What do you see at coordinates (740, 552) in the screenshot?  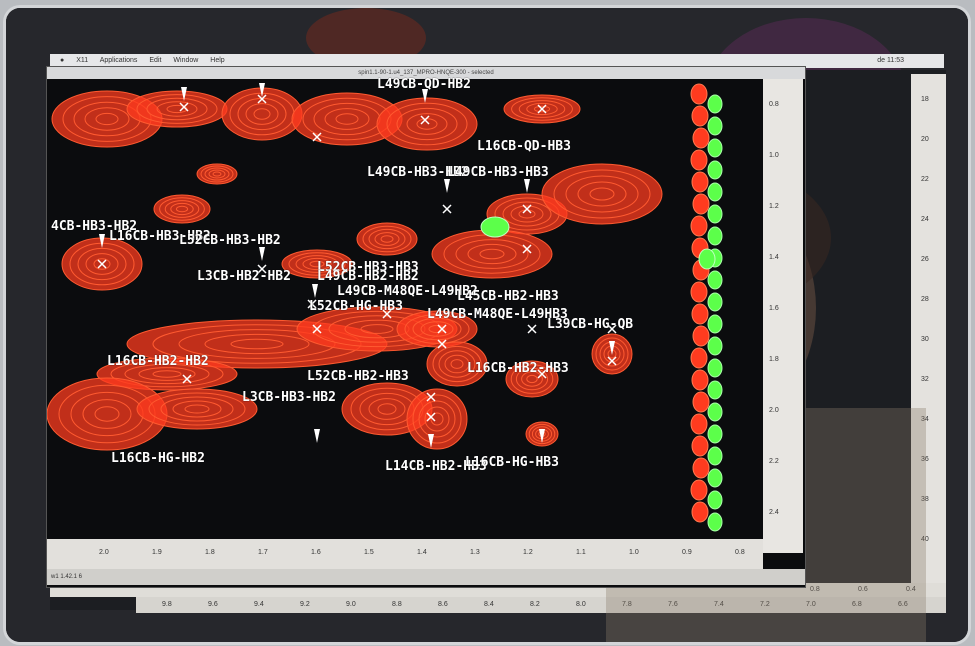 I see `x-tick-label: 0.8` at bounding box center [740, 552].